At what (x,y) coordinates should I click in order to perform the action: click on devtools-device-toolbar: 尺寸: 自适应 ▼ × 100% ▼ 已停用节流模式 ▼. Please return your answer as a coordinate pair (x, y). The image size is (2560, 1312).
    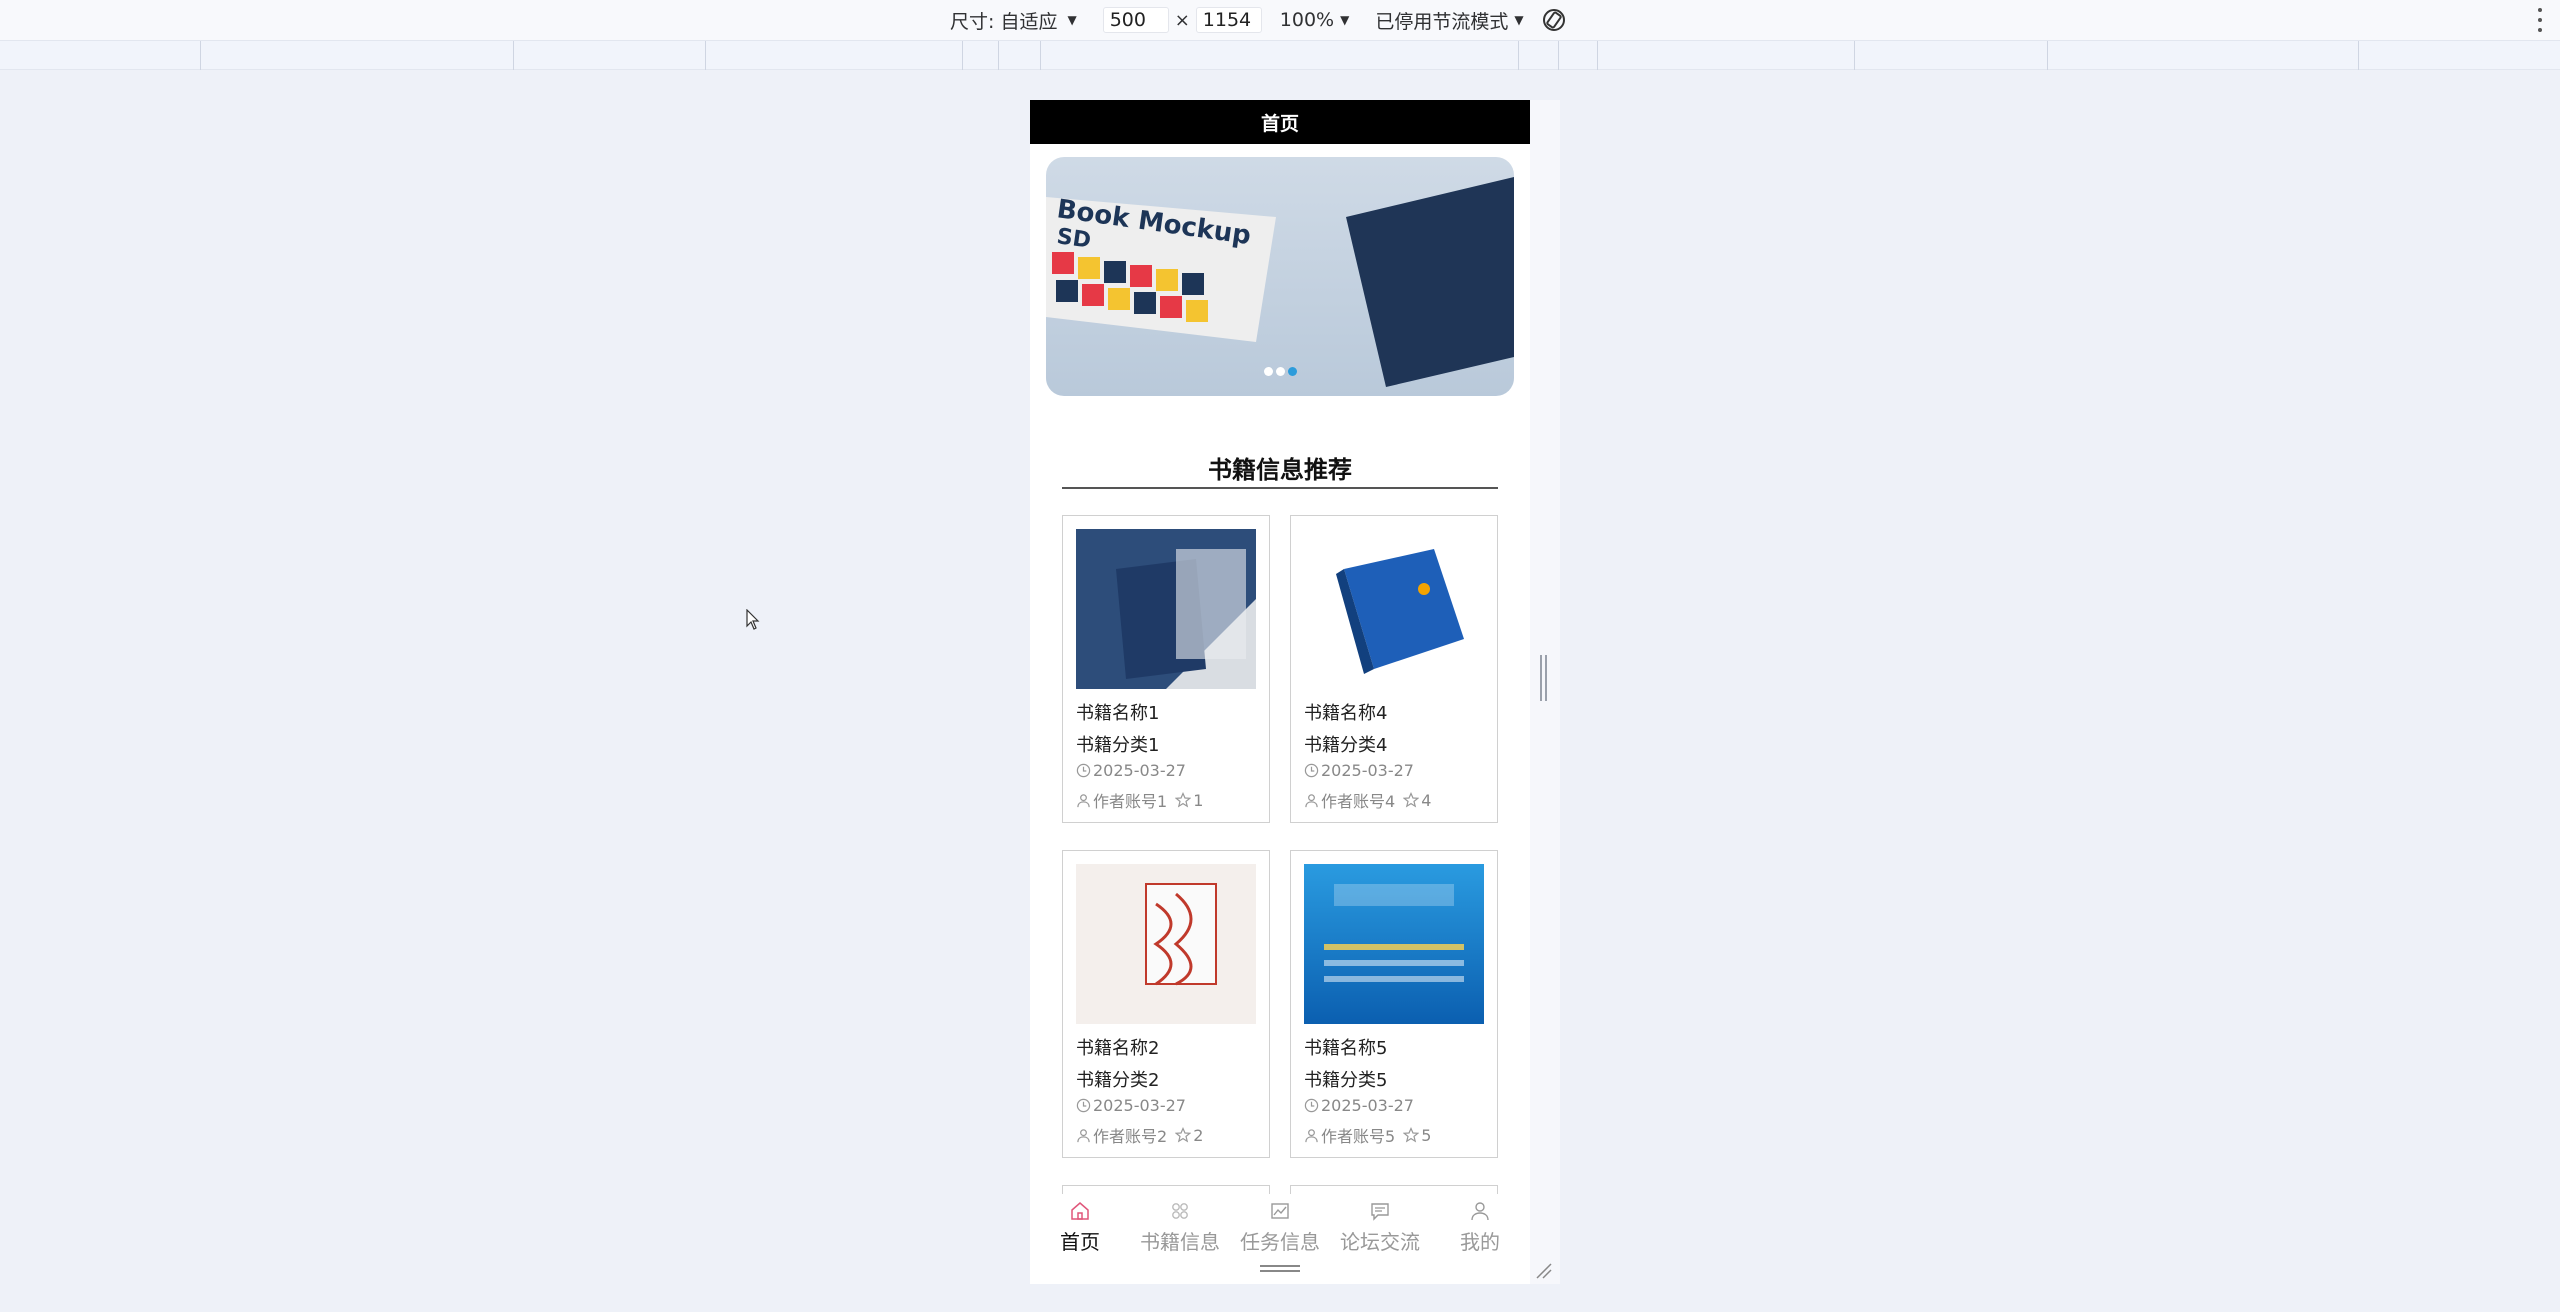
    Looking at the image, I should click on (1280, 20).